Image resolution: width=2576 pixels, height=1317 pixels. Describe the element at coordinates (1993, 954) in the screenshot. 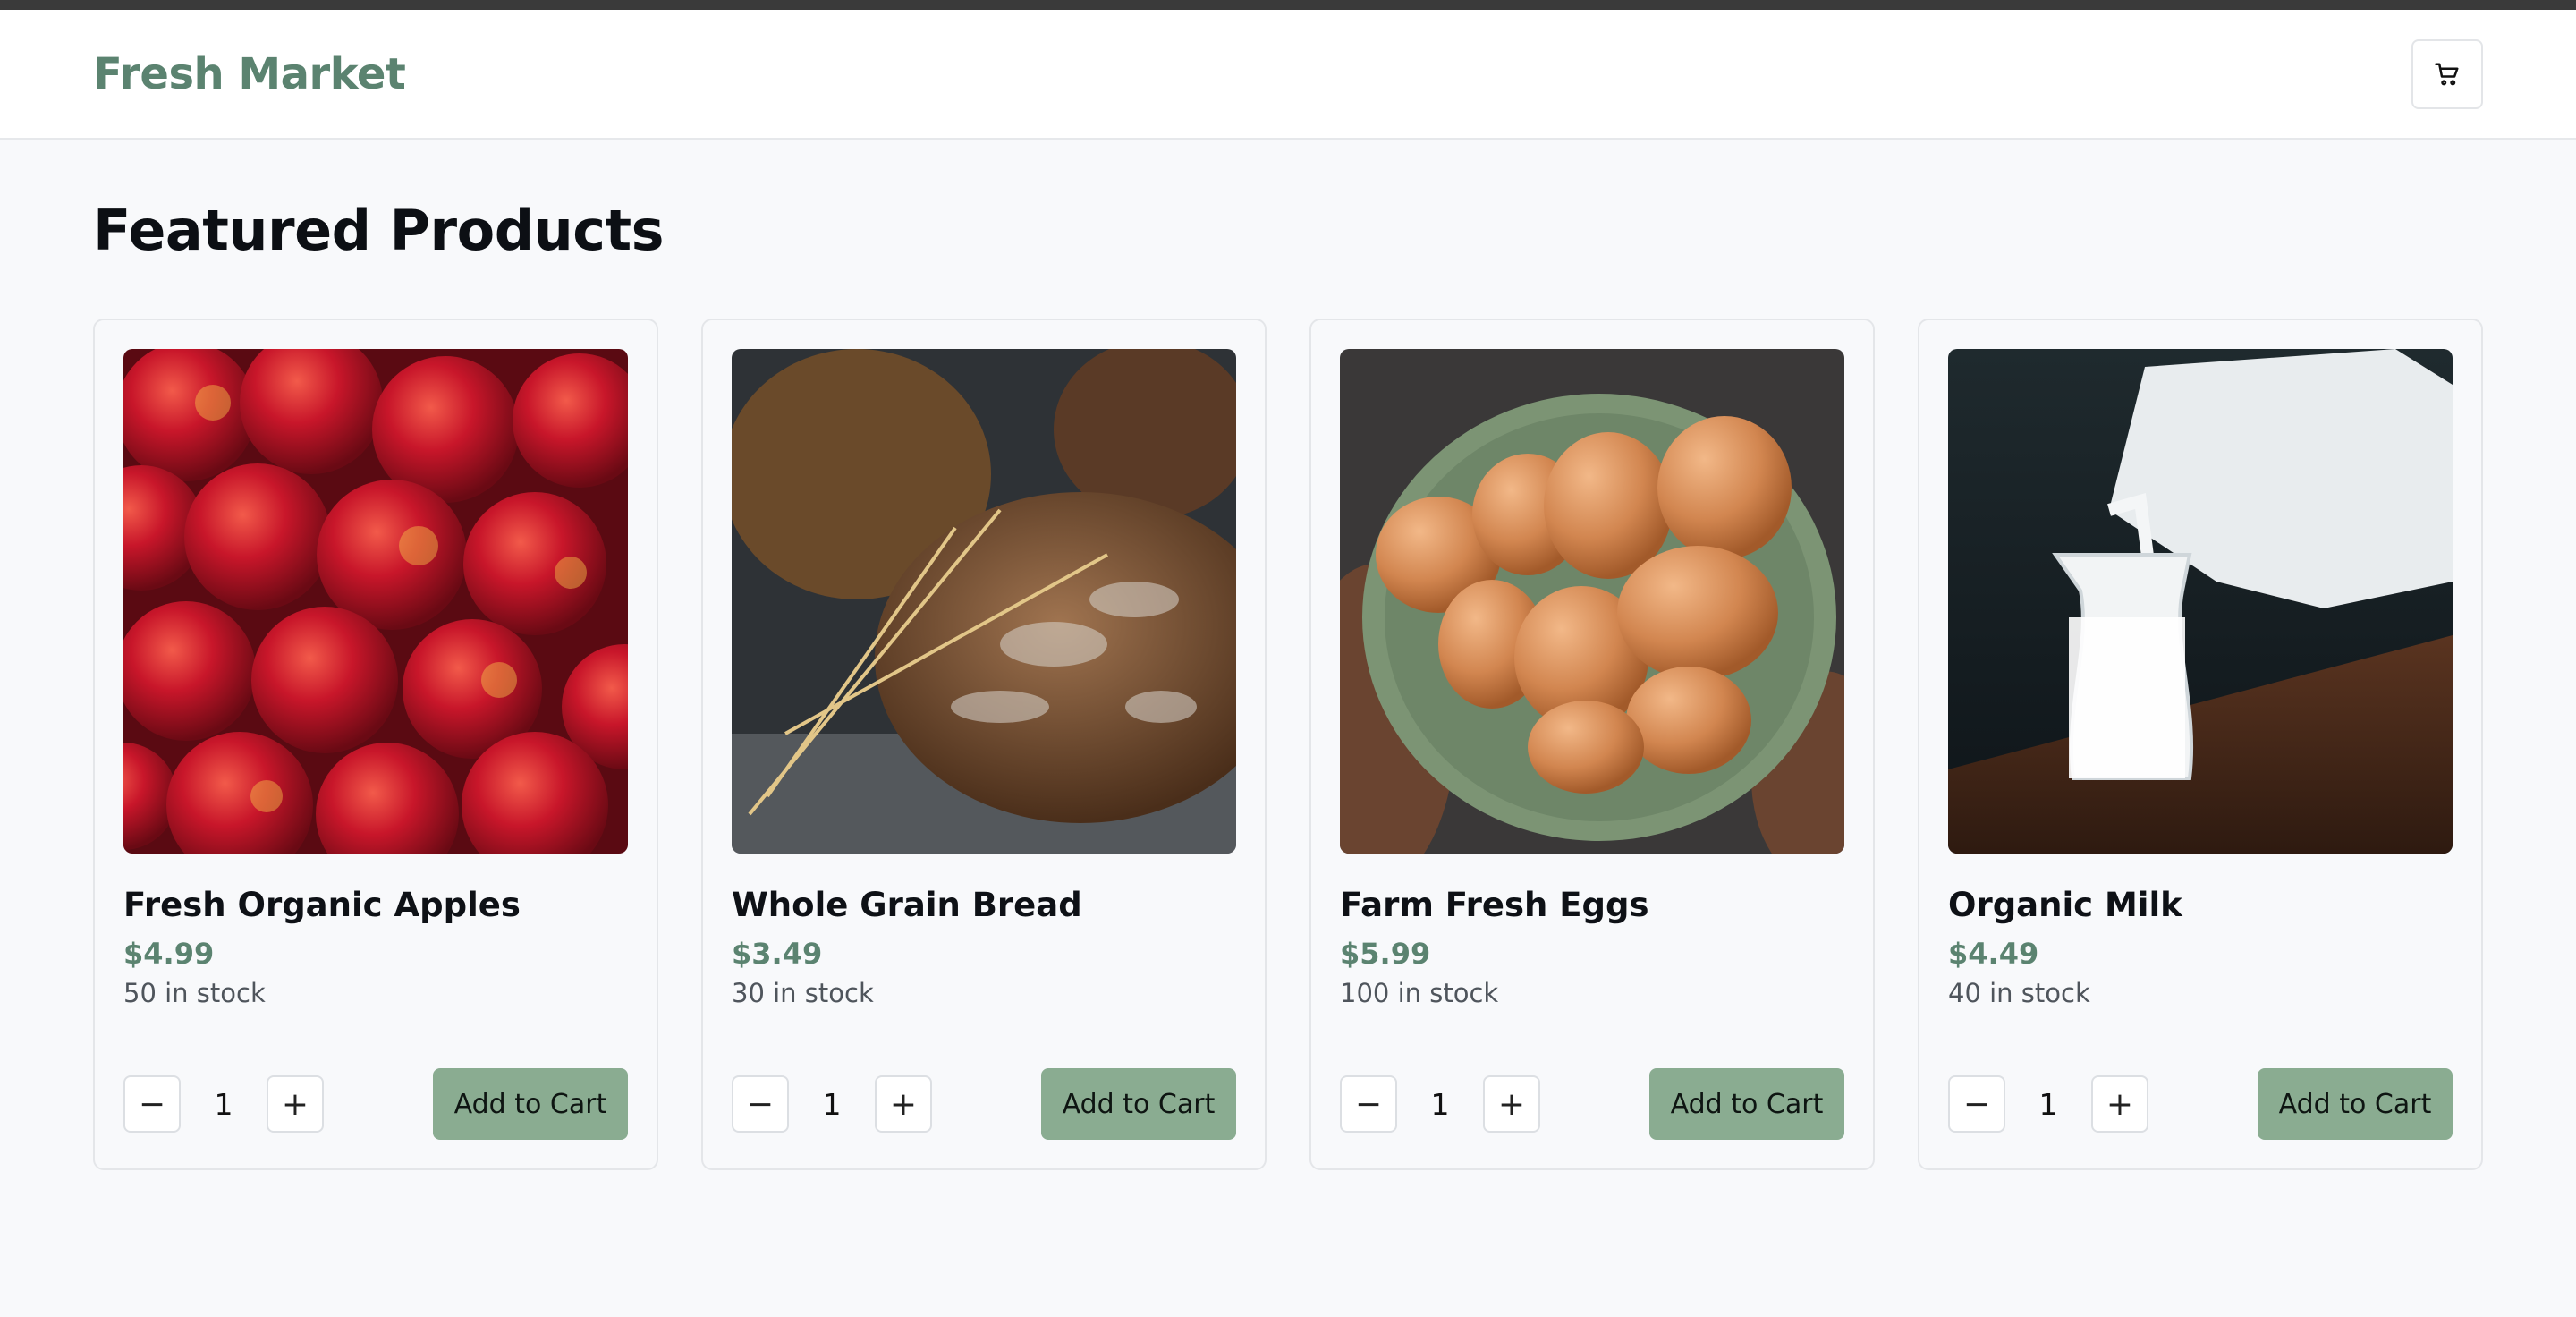

I see `product-price: $4.49` at that location.